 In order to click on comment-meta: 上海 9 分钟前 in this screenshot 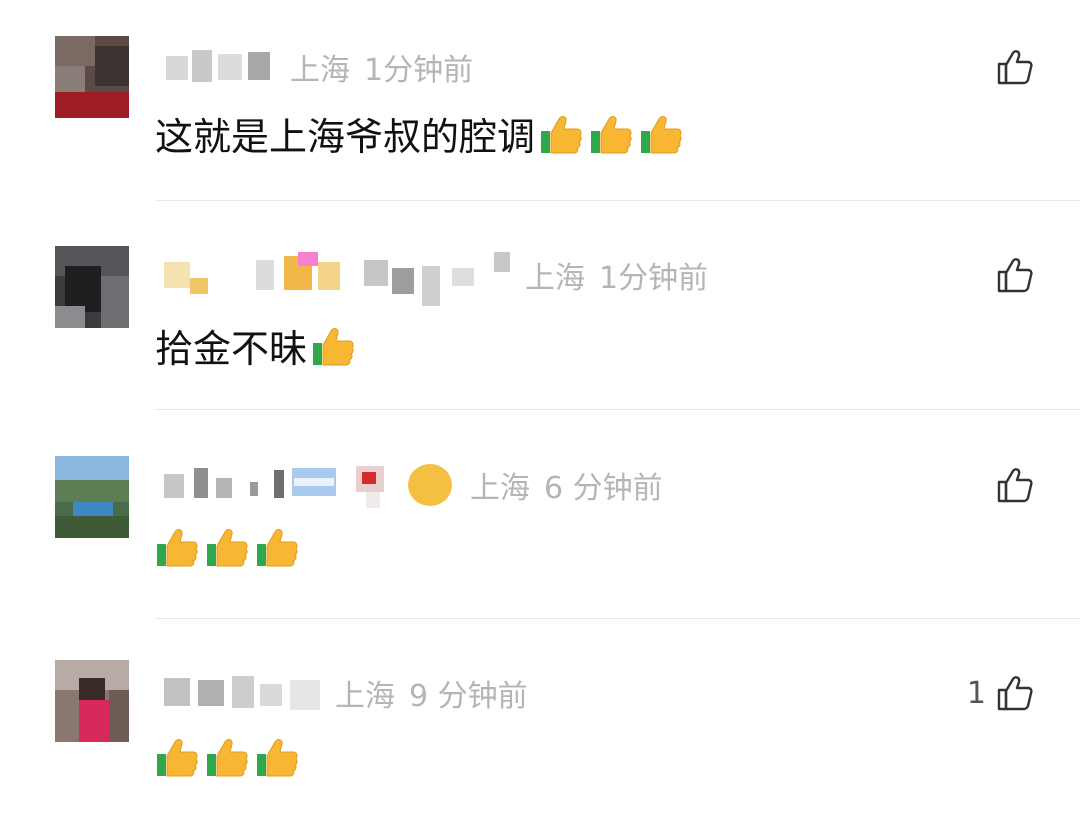, I will do `click(344, 693)`.